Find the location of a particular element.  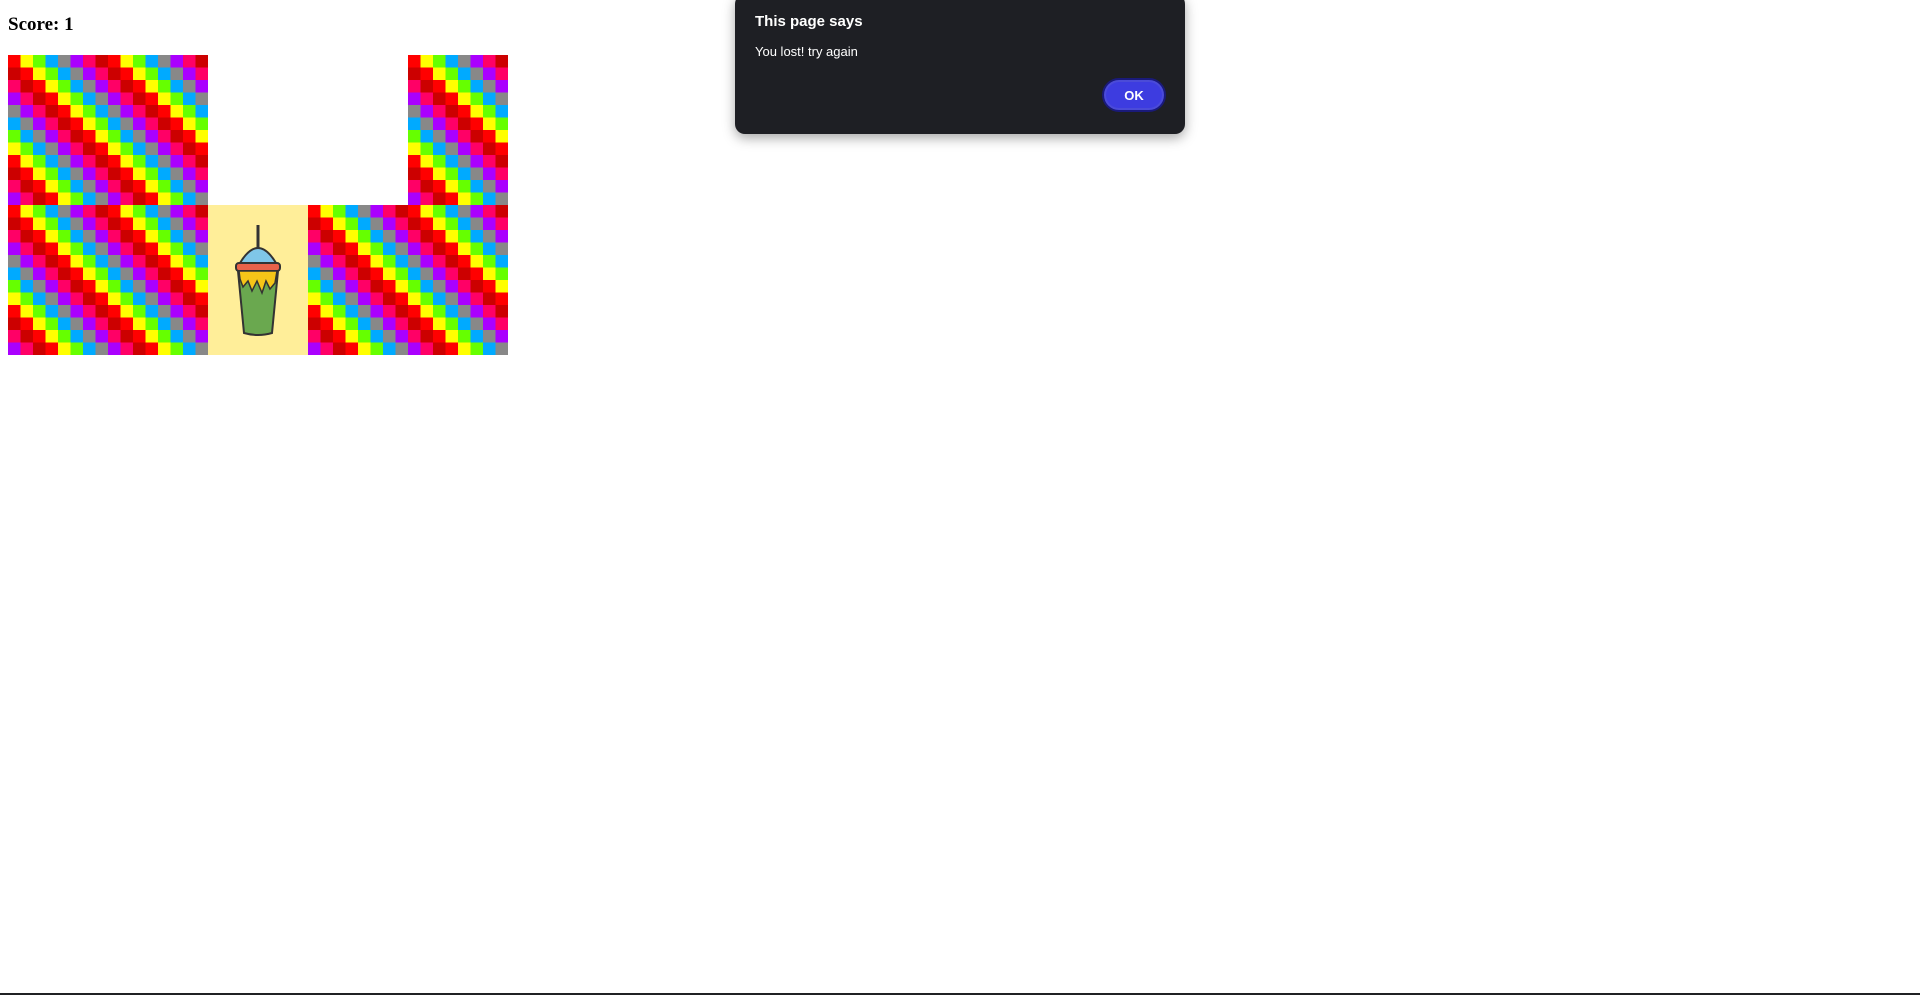

ok-button: OK is located at coordinates (1134, 95).